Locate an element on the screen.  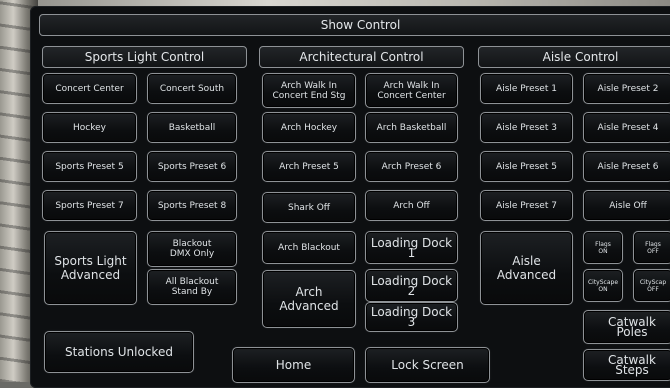
catwalk-steps-button: Catwalk Steps is located at coordinates (626, 365).